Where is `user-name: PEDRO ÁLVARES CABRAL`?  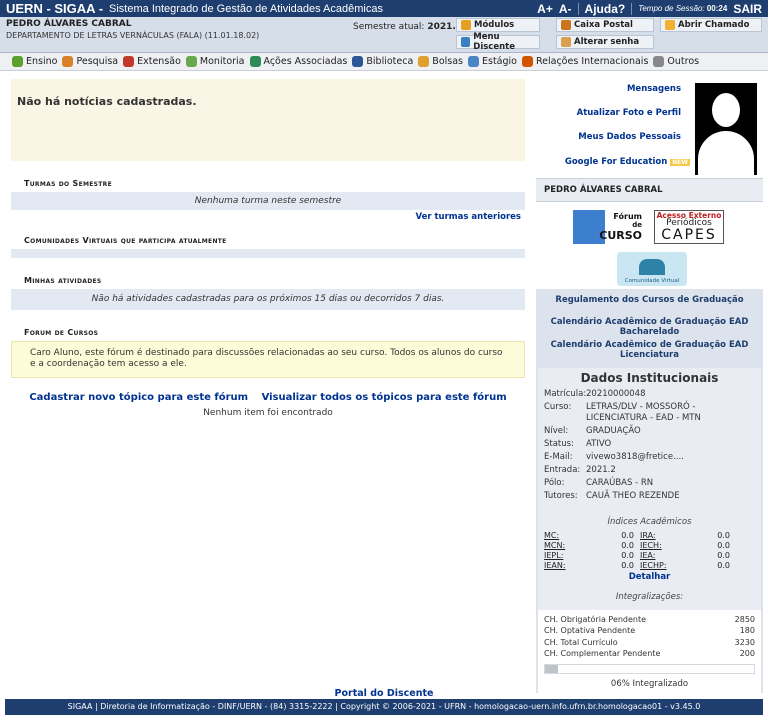
user-name: PEDRO ÁLVARES CABRAL is located at coordinates (69, 24).